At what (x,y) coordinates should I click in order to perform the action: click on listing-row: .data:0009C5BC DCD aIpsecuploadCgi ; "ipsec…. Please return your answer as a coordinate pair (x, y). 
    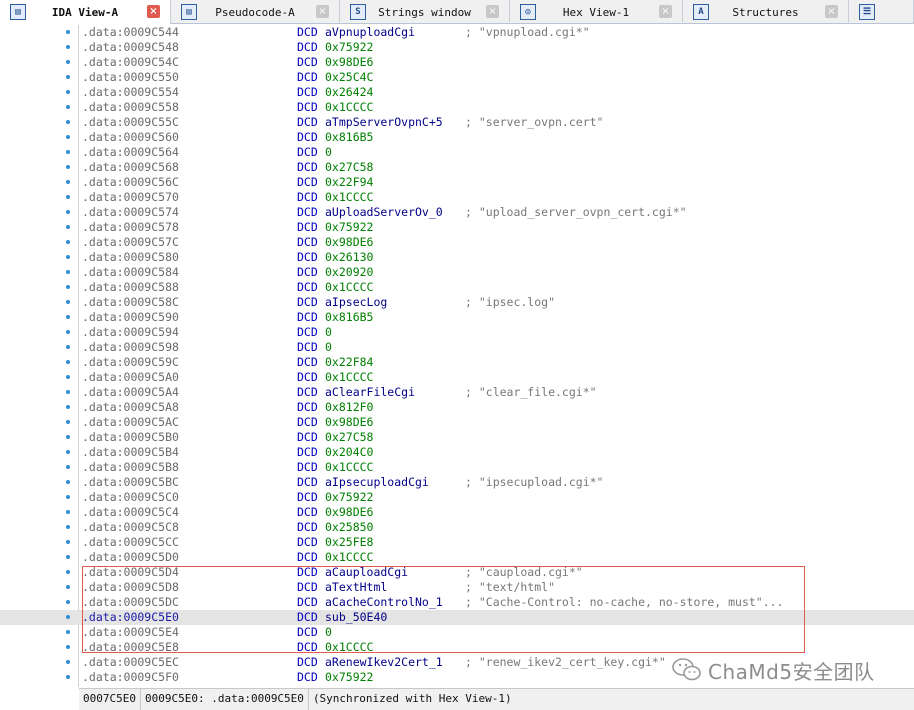
    Looking at the image, I should click on (457, 482).